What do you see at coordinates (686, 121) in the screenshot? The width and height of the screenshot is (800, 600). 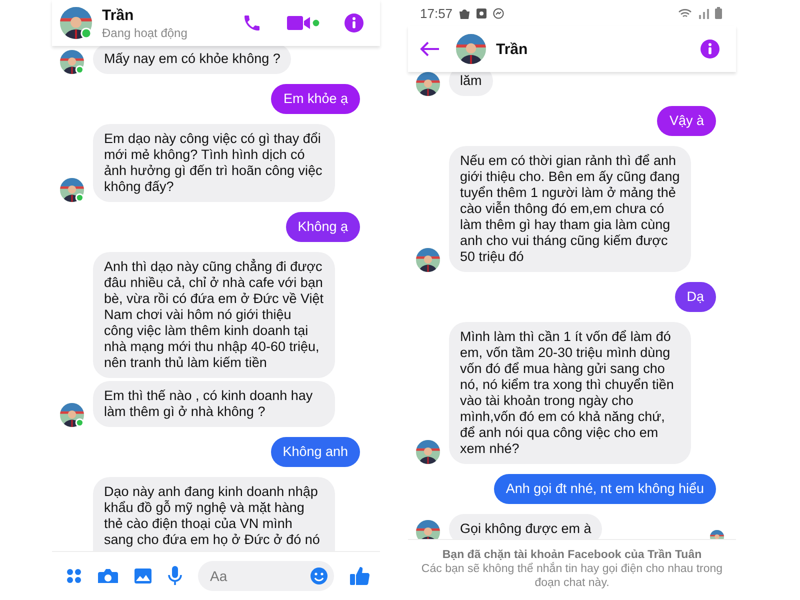 I see `message-bubble: Vậy à` at bounding box center [686, 121].